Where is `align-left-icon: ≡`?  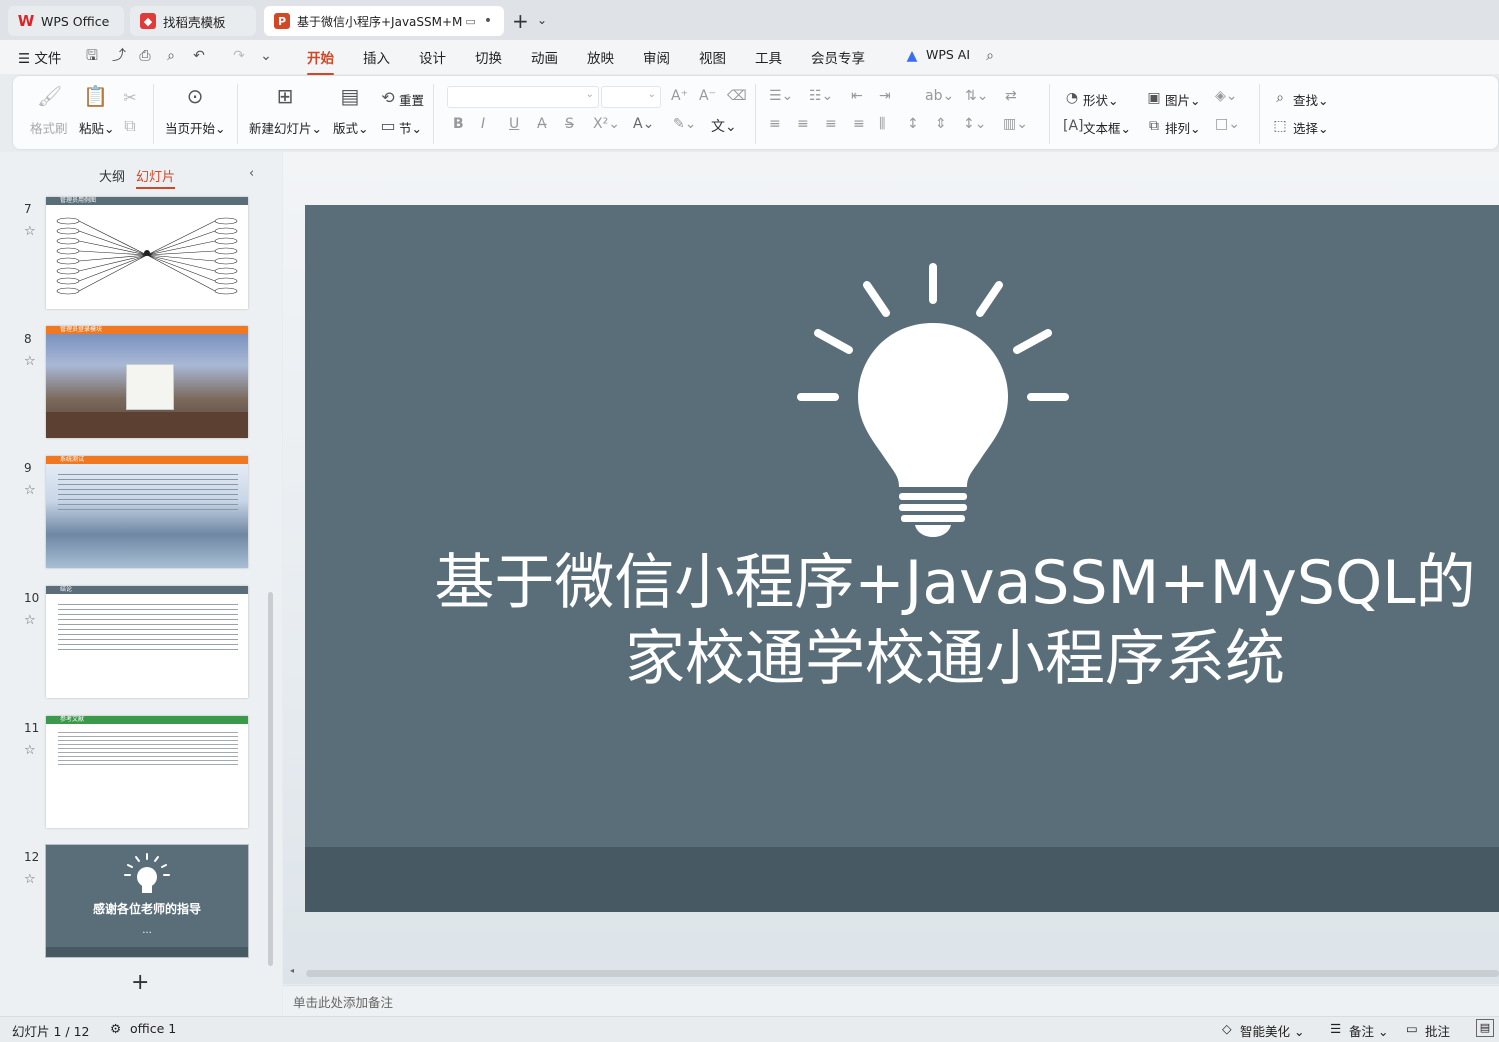 align-left-icon: ≡ is located at coordinates (775, 124).